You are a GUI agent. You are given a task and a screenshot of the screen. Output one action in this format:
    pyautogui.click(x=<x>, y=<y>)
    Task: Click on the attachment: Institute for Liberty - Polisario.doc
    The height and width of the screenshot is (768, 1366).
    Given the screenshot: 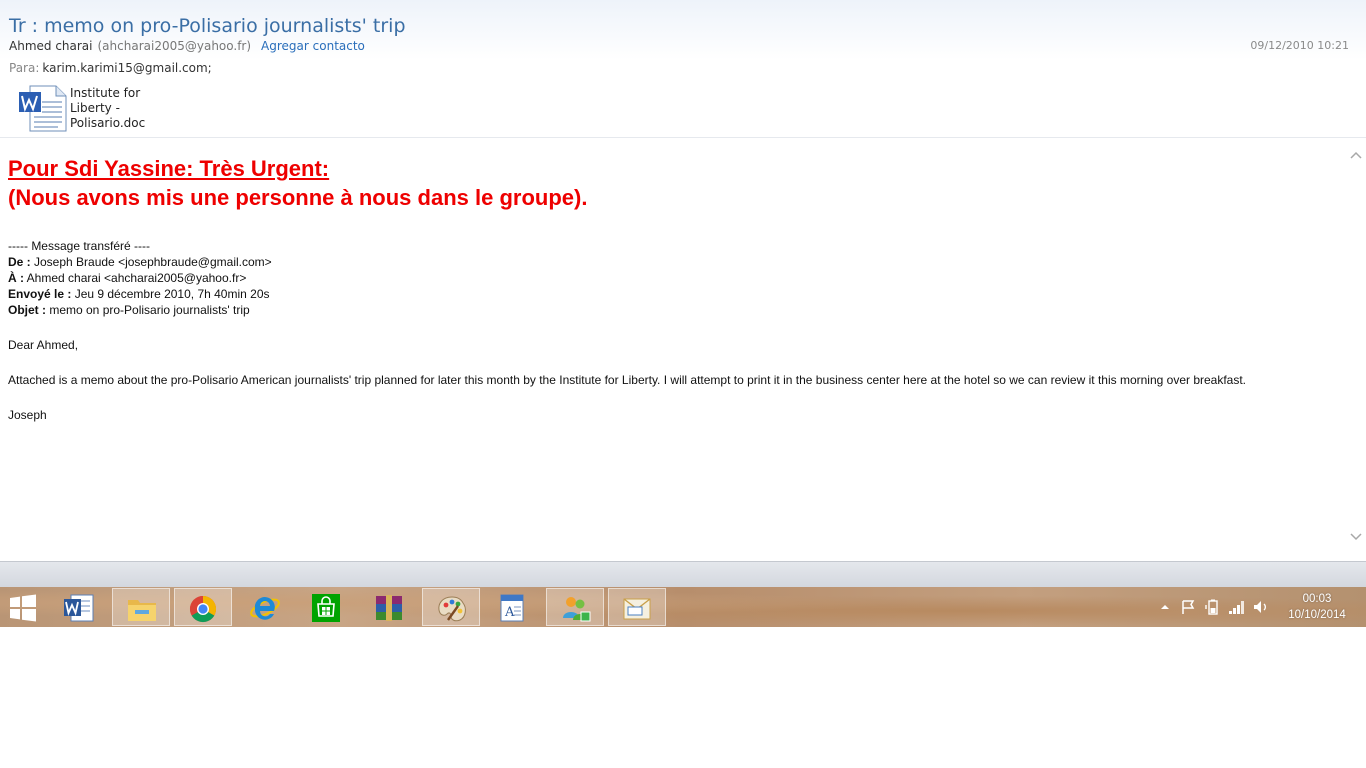 What is the action you would take?
    pyautogui.click(x=93, y=109)
    